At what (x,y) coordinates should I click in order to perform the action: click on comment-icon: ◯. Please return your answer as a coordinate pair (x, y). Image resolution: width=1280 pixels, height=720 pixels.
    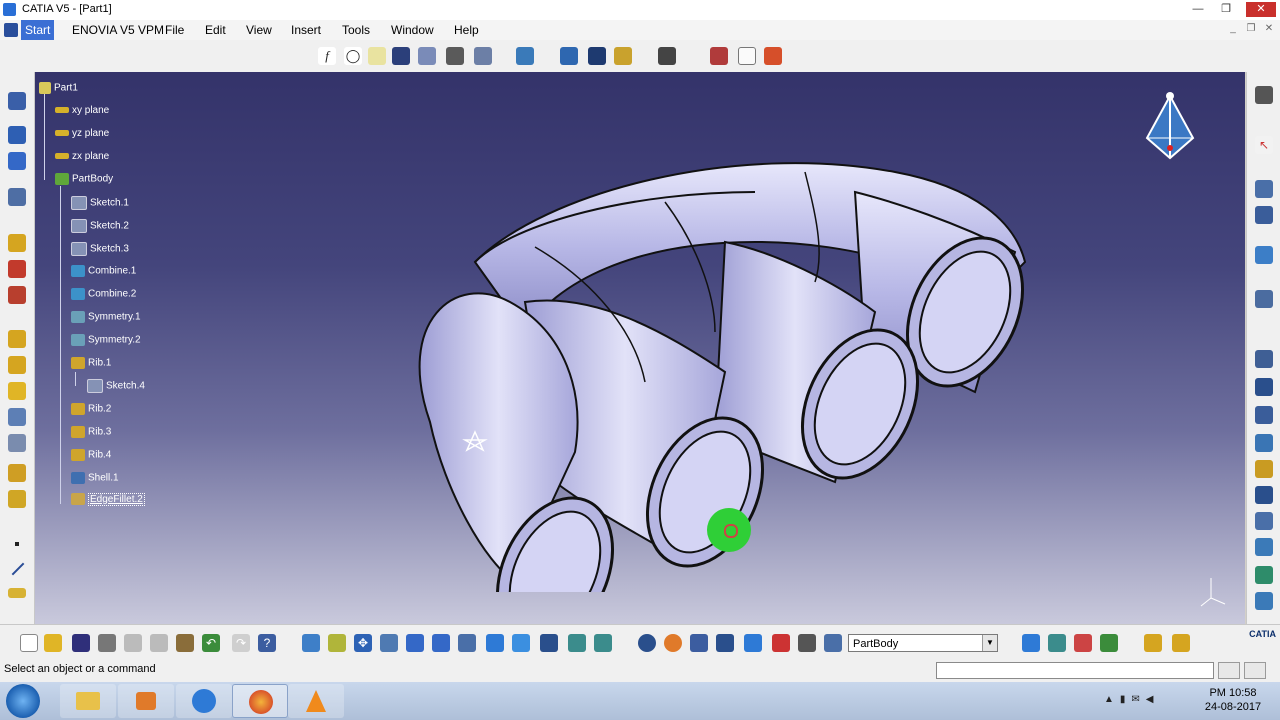
    Looking at the image, I should click on (353, 56).